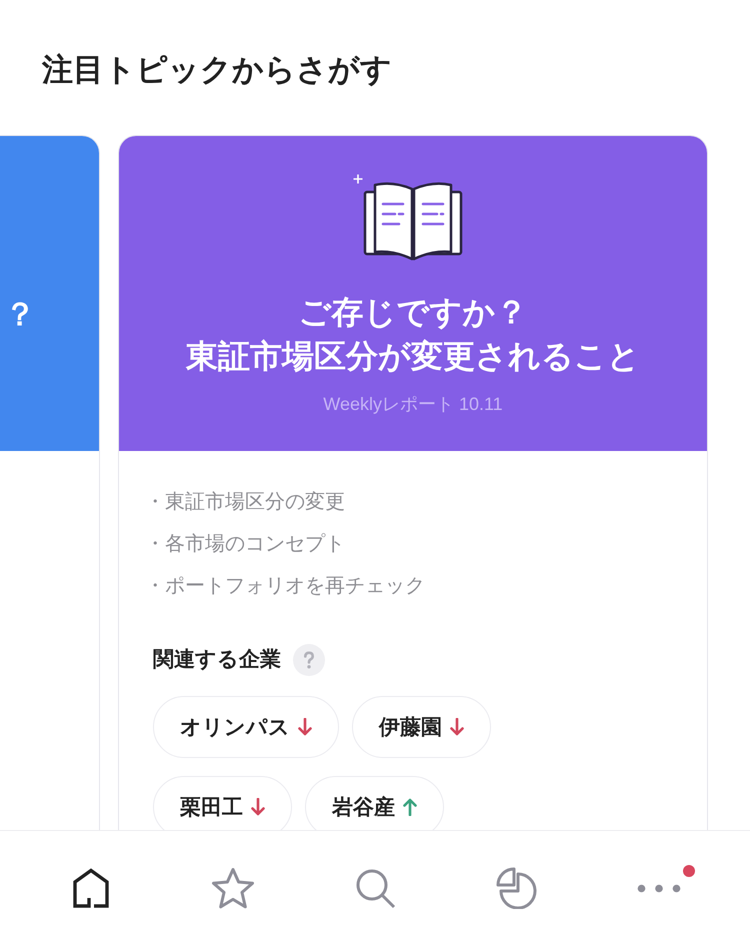 The height and width of the screenshot is (945, 750). I want to click on search-tab, so click(375, 888).